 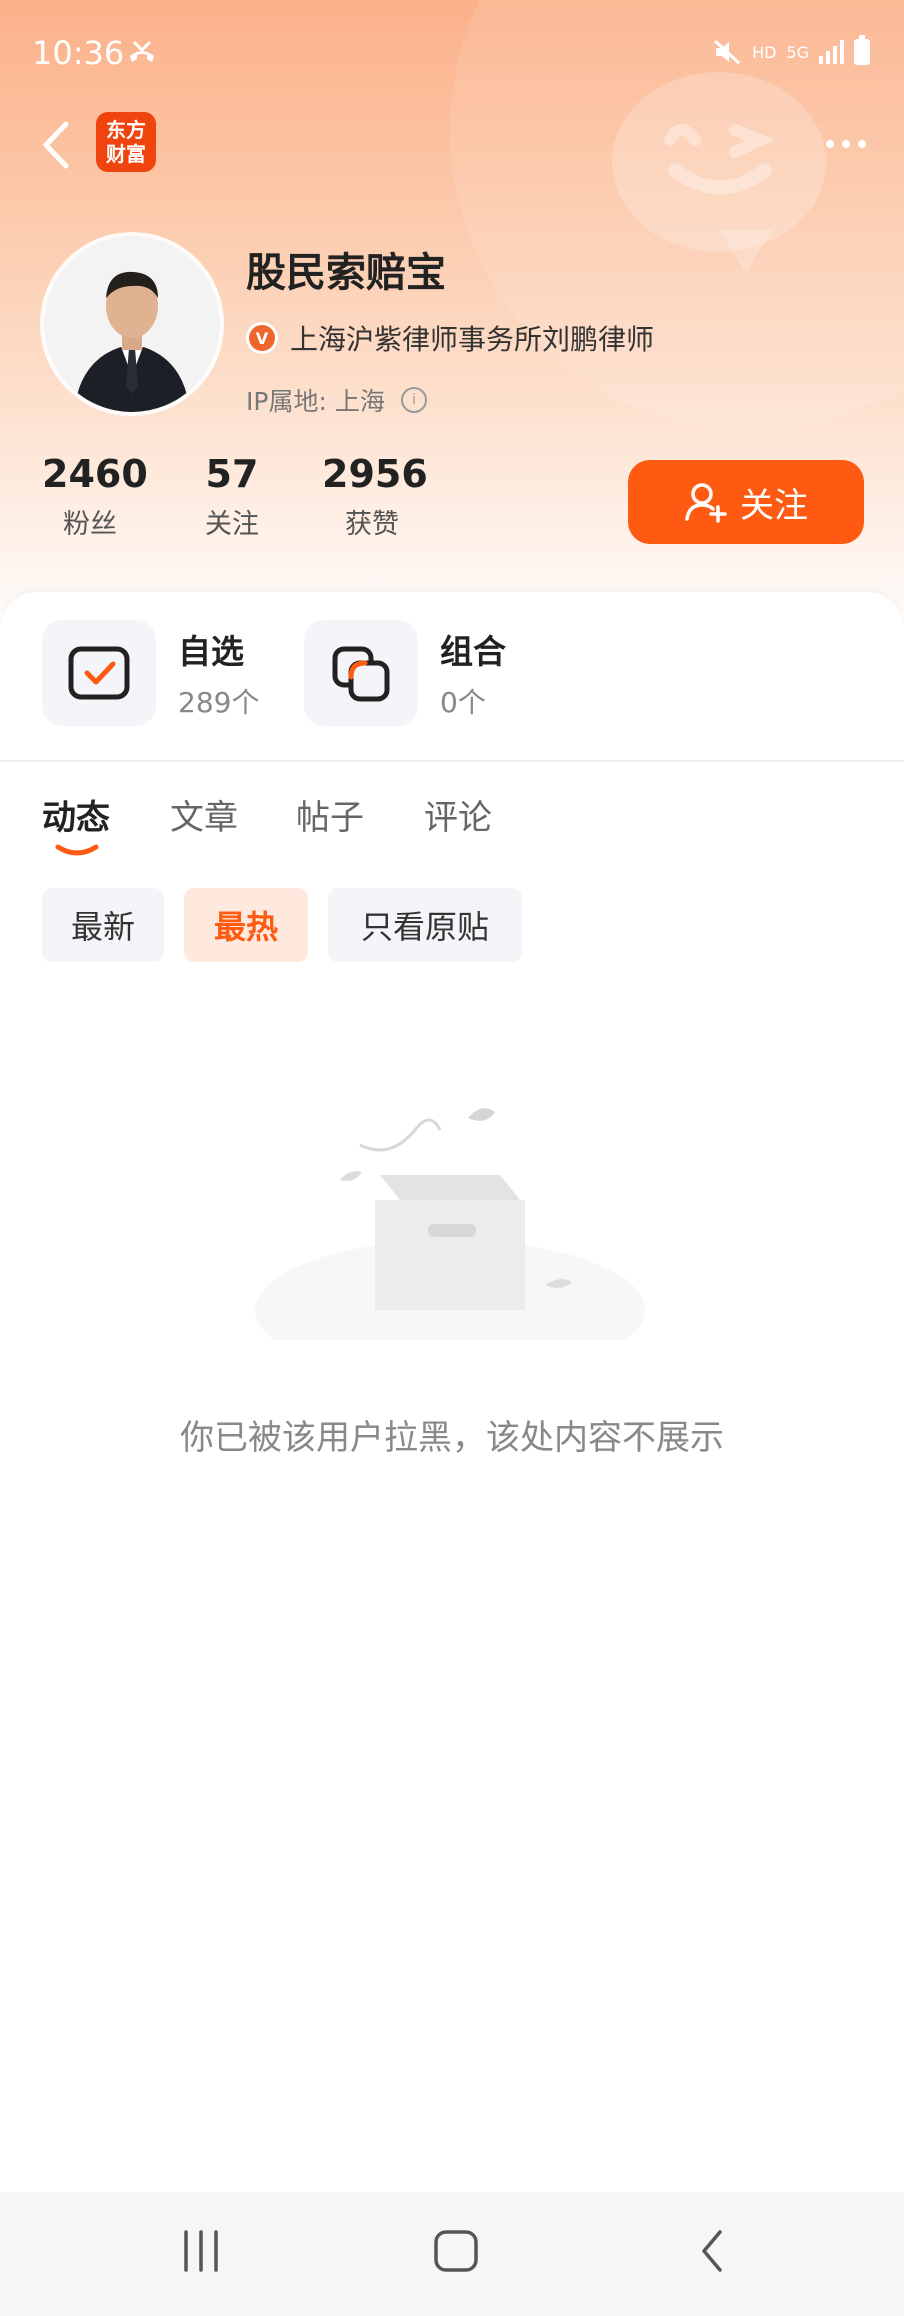 I want to click on status-icons: HD 5G, so click(x=791, y=50).